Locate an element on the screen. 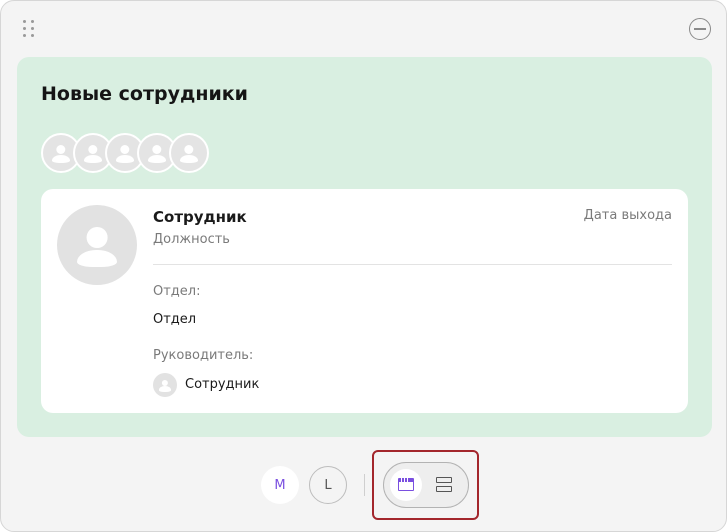 This screenshot has width=727, height=532. manager-label: Руководитель: is located at coordinates (203, 355).